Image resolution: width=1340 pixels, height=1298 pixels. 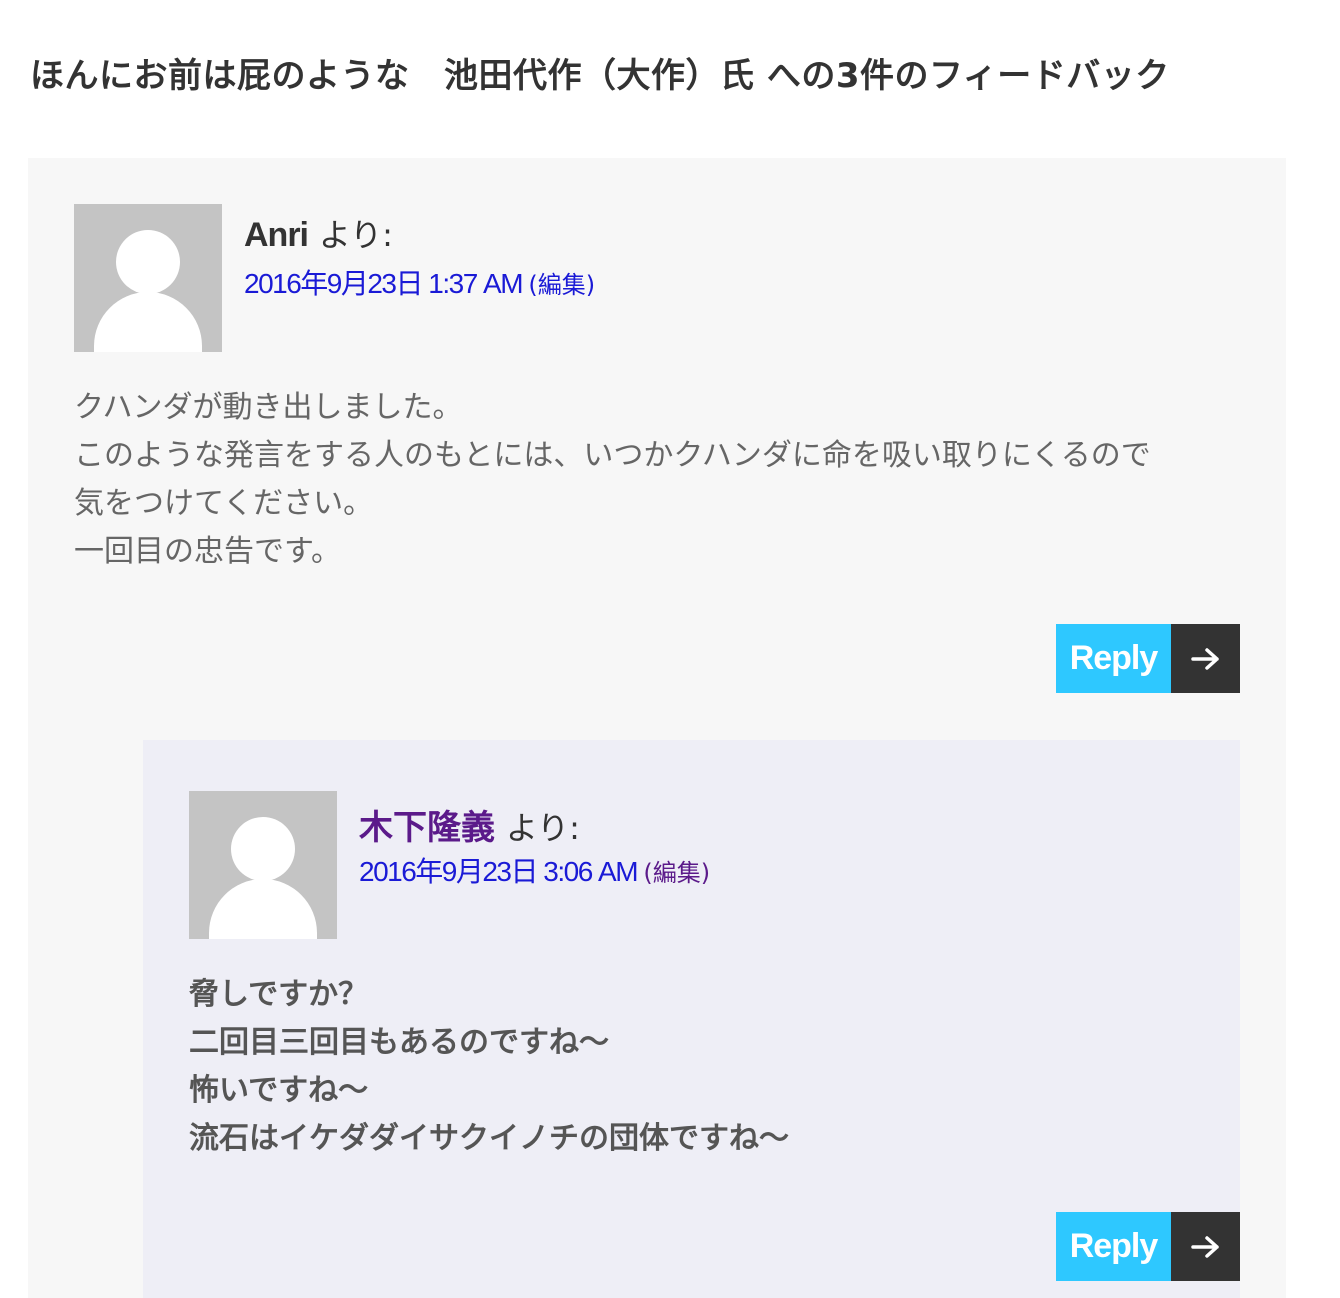 I want to click on comment-author-link: 木下隆義, so click(x=427, y=828).